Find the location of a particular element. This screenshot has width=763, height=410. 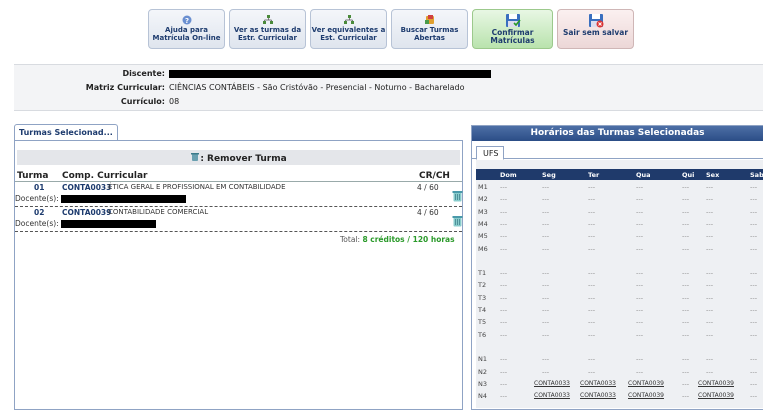

slot-label: N3 is located at coordinates (482, 383).